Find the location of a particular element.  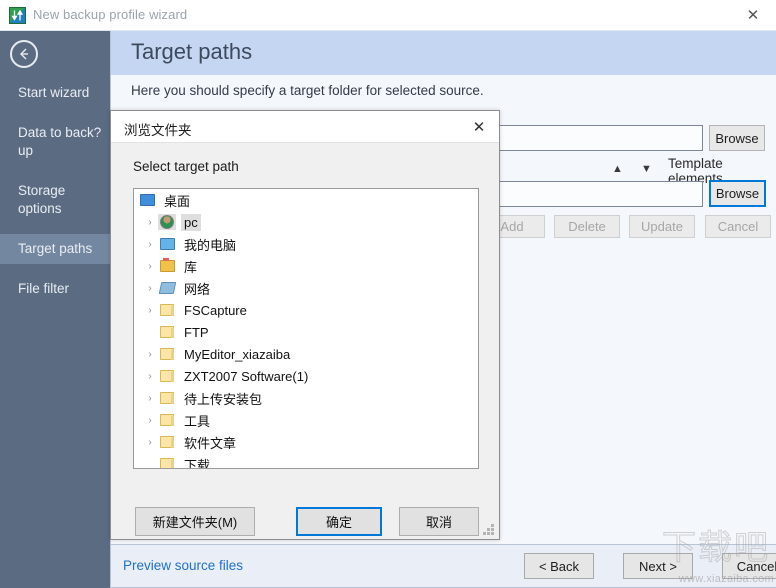

tree-item: › 工具 is located at coordinates (306, 420).